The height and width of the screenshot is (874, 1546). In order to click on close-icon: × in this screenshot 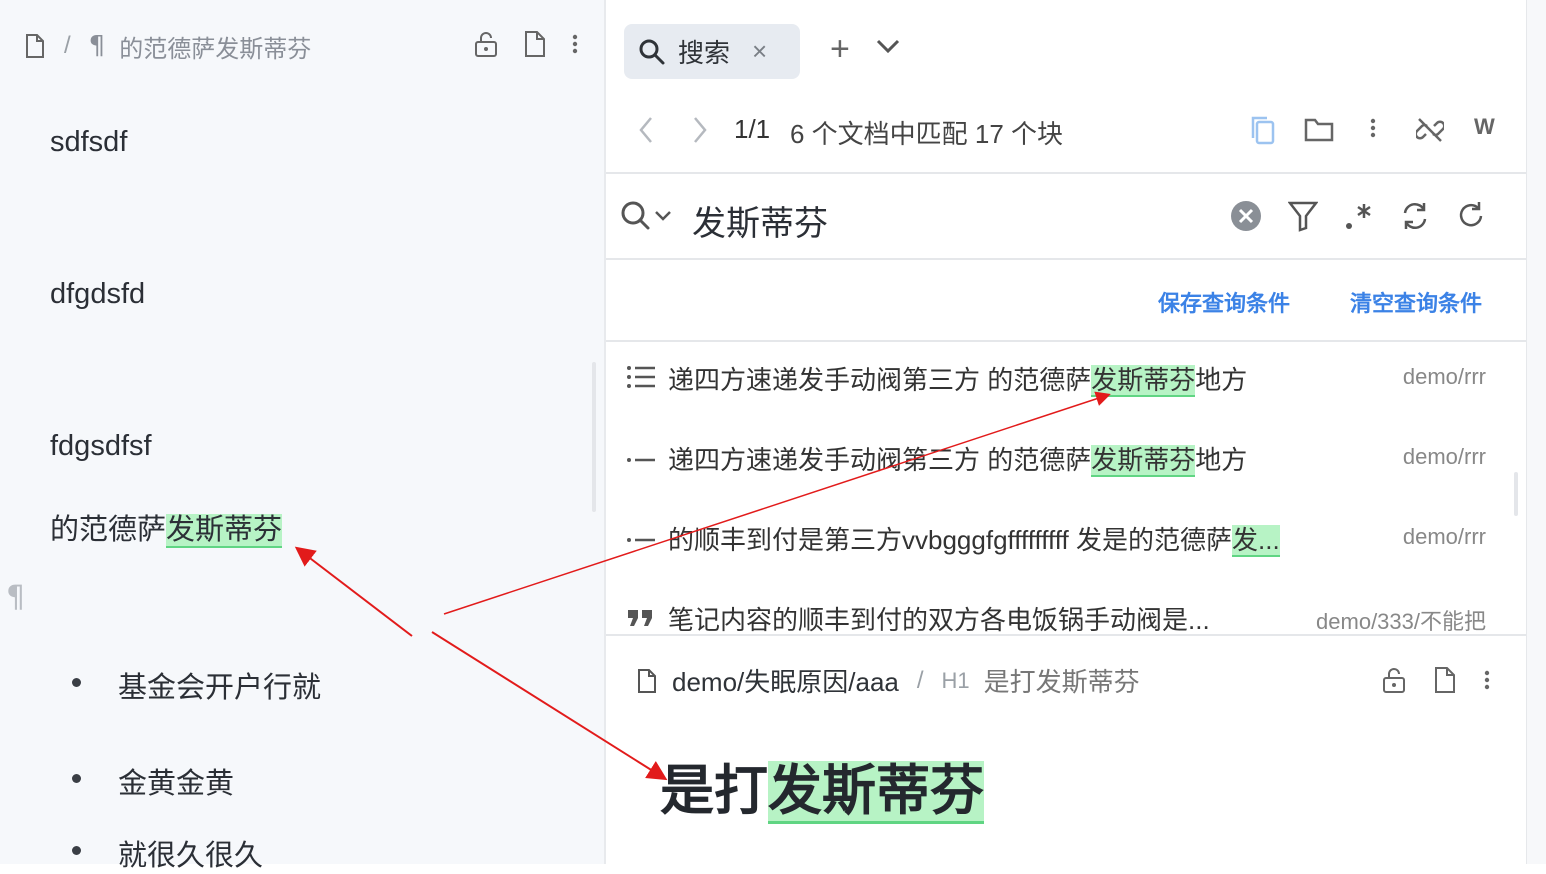, I will do `click(759, 51)`.